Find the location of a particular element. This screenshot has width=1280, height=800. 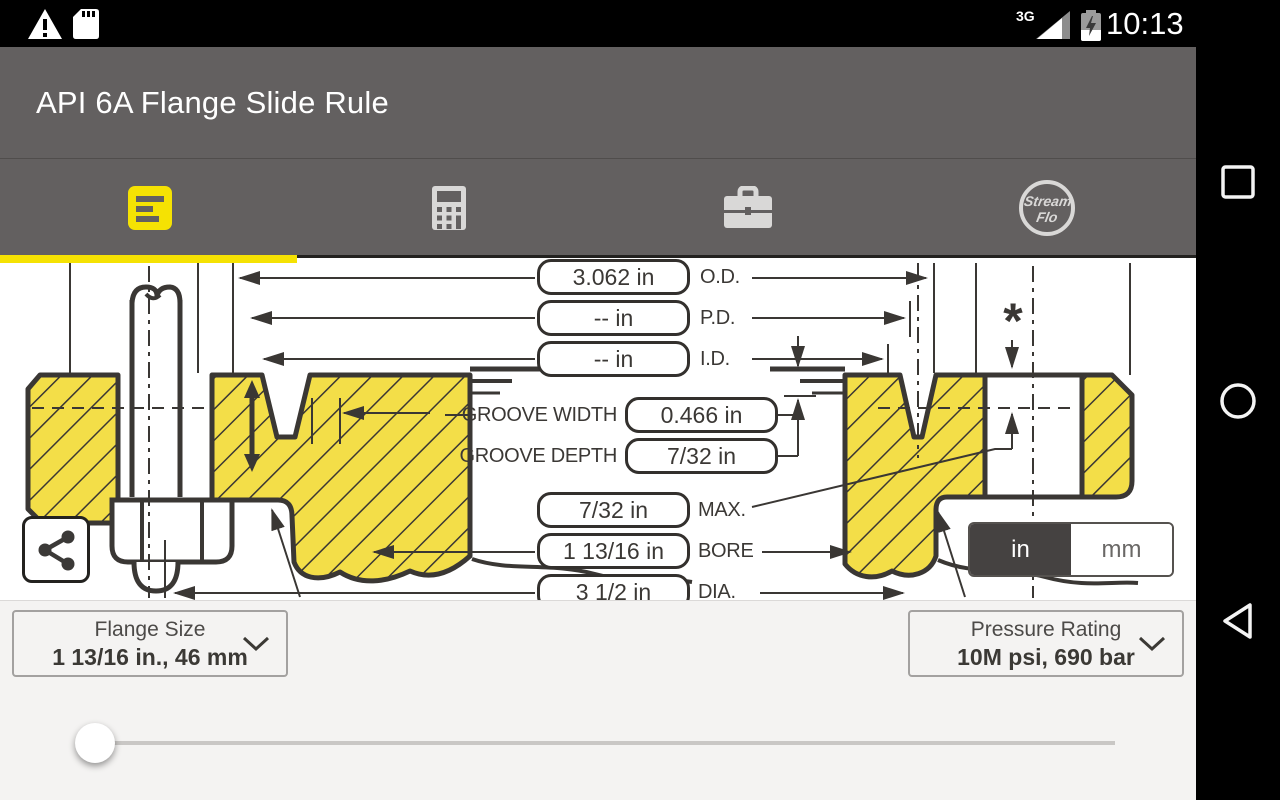

share-button is located at coordinates (56, 549).